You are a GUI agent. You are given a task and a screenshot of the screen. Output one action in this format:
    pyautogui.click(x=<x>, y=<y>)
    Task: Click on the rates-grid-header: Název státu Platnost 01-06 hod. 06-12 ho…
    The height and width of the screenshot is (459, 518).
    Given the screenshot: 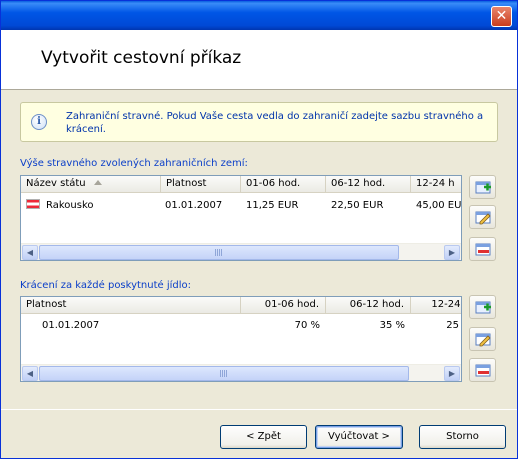 What is the action you would take?
    pyautogui.click(x=241, y=184)
    